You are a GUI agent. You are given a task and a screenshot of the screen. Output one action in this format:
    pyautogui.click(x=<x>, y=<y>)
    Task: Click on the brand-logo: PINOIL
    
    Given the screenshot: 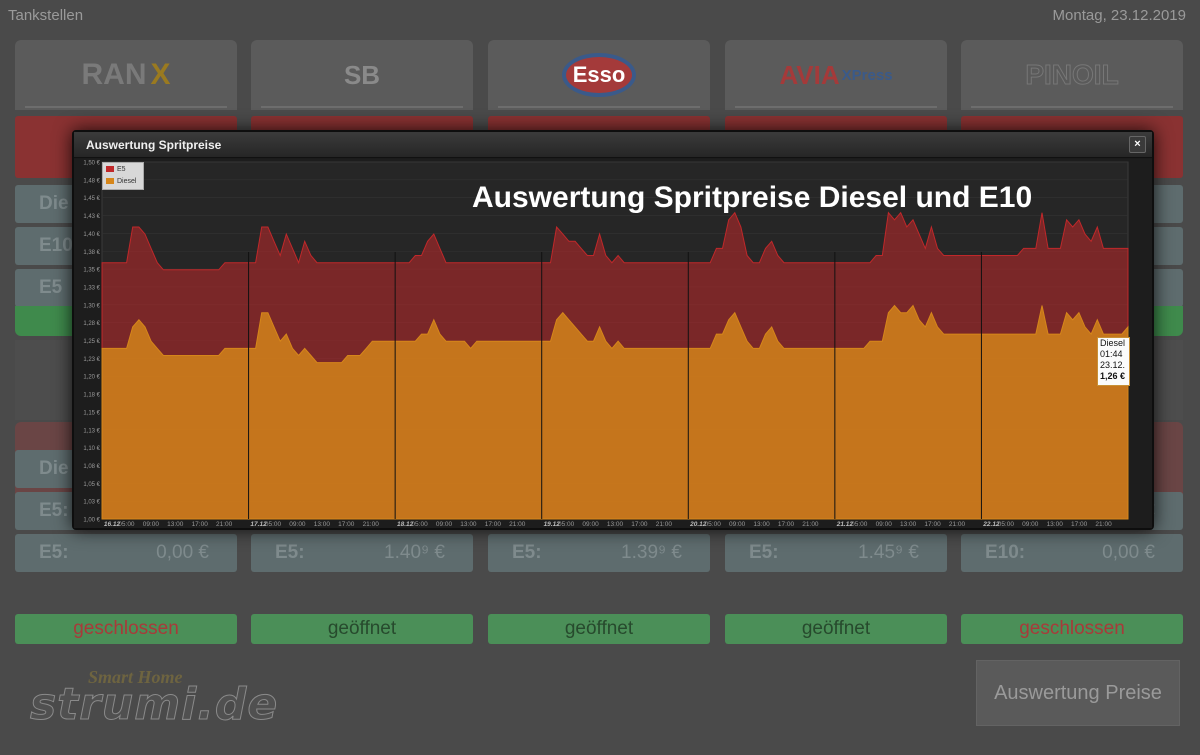 What is the action you would take?
    pyautogui.click(x=1072, y=75)
    